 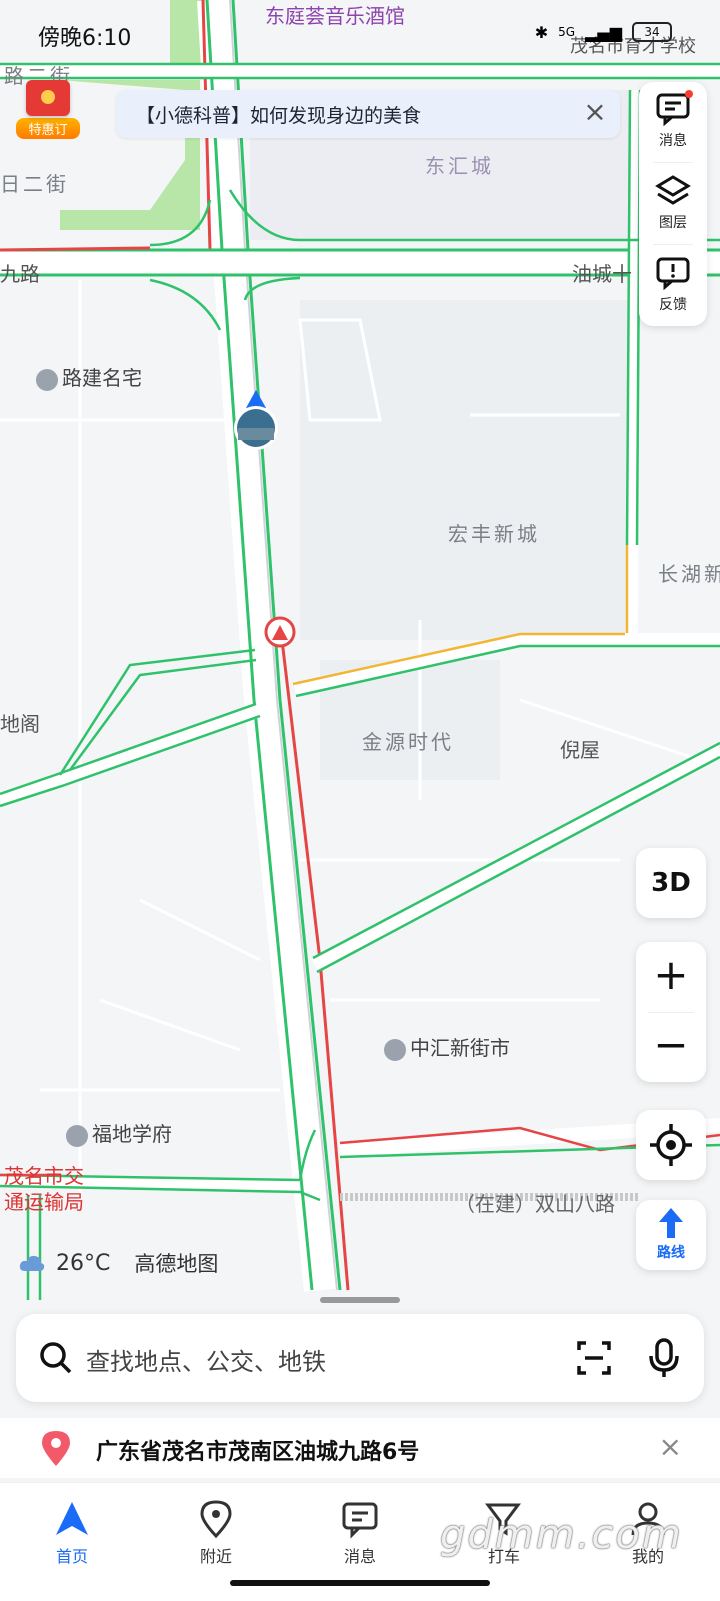 I want to click on microphone-icon, so click(x=664, y=1358).